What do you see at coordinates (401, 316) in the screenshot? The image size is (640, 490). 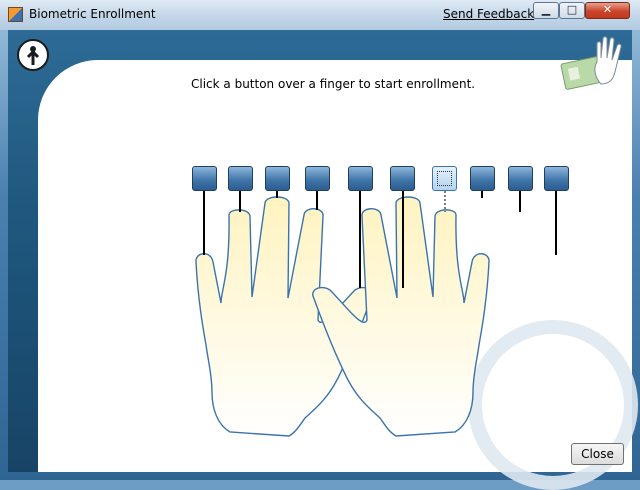 I see `right-hand-outline` at bounding box center [401, 316].